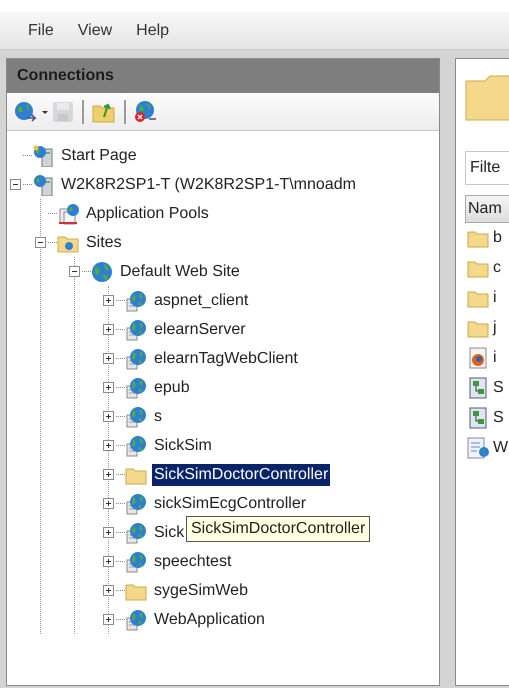 Image resolution: width=509 pixels, height=688 pixels. Describe the element at coordinates (478, 448) in the screenshot. I see `document-icon` at that location.